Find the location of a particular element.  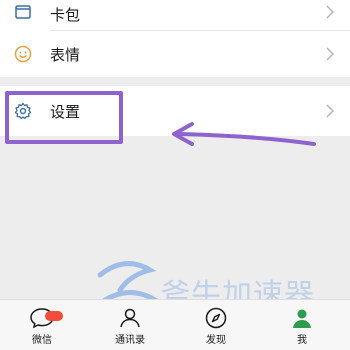

wallet-icon is located at coordinates (23, 12).